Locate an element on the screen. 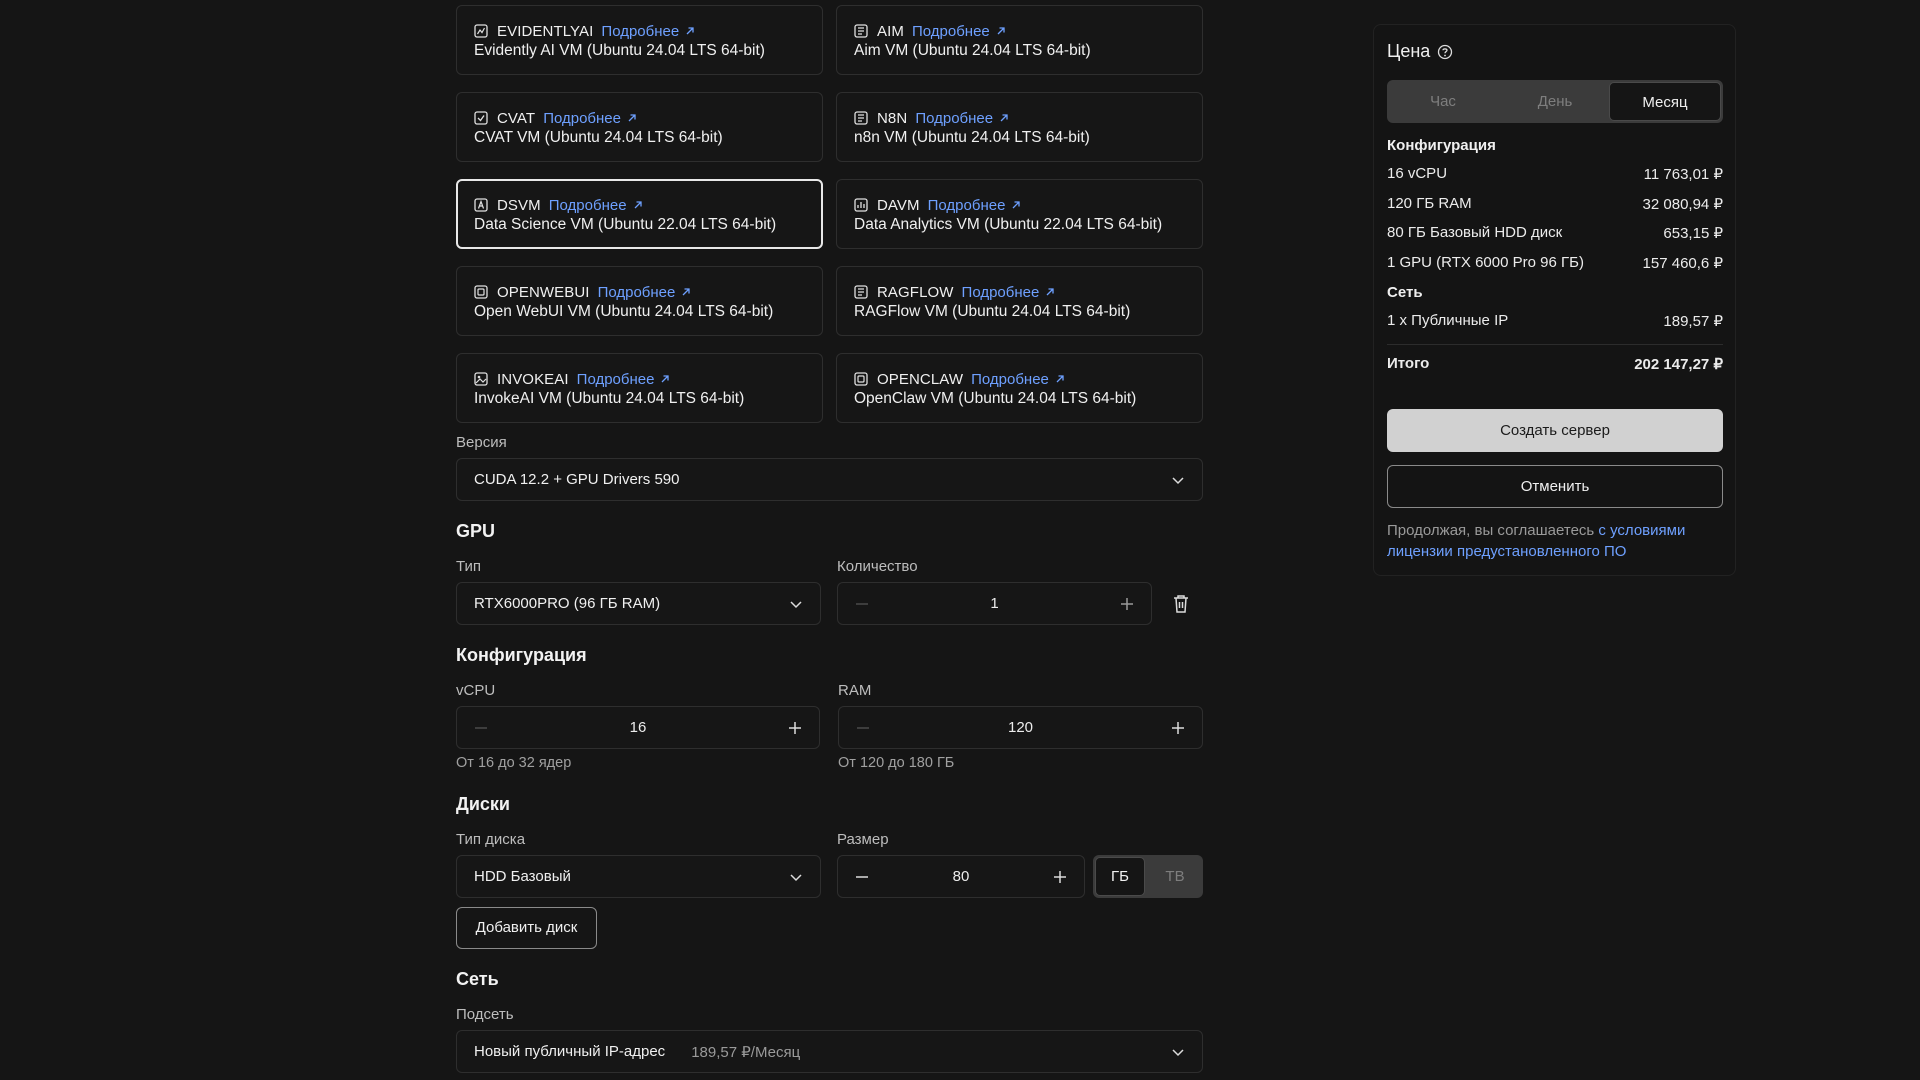 The image size is (1920, 1080). disk-size-label: Размер is located at coordinates (863, 839).